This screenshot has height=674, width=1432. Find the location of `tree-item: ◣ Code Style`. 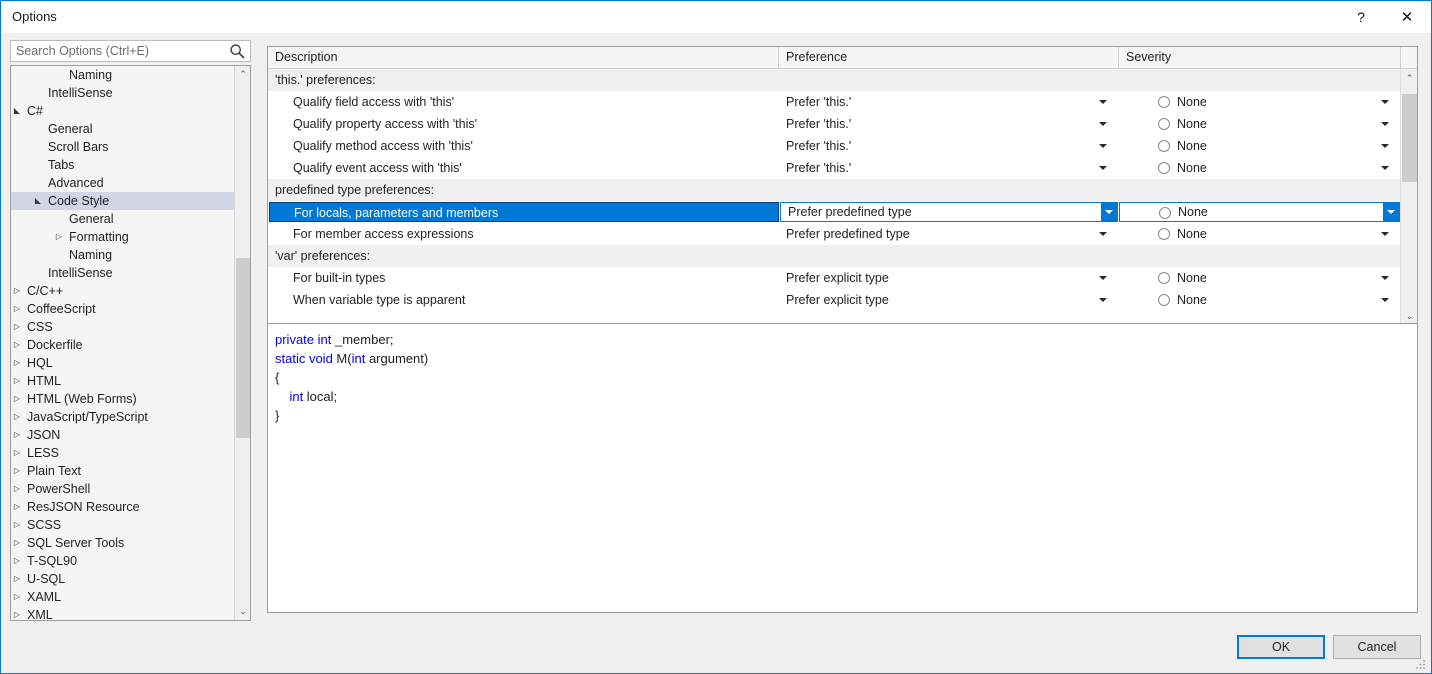

tree-item: ◣ Code Style is located at coordinates (123, 201).